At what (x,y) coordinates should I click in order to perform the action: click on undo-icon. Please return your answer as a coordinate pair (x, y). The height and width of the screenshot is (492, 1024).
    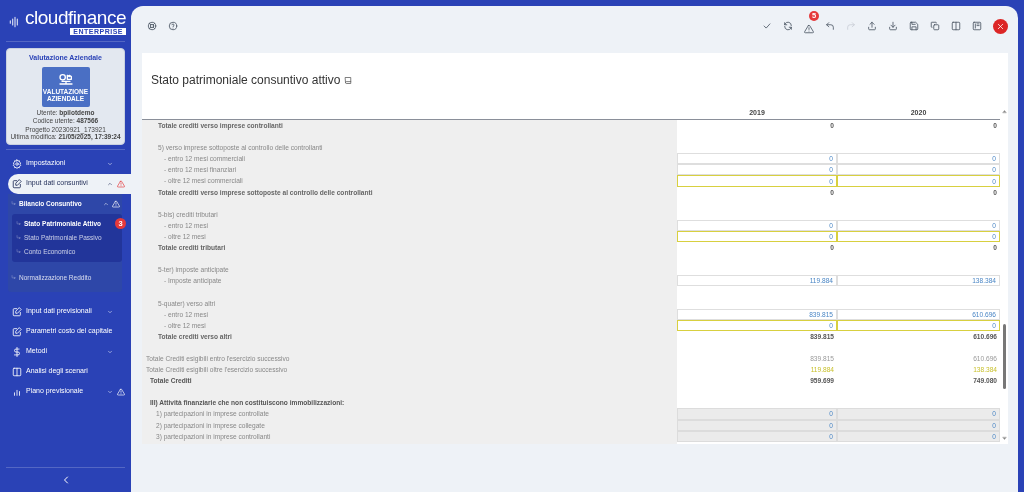
    Looking at the image, I should click on (829, 26).